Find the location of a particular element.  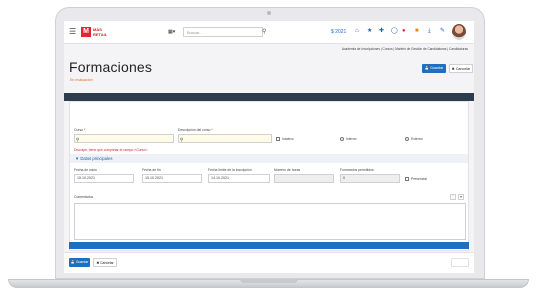

footer-save-button: 💾 Guardar is located at coordinates (79, 262).